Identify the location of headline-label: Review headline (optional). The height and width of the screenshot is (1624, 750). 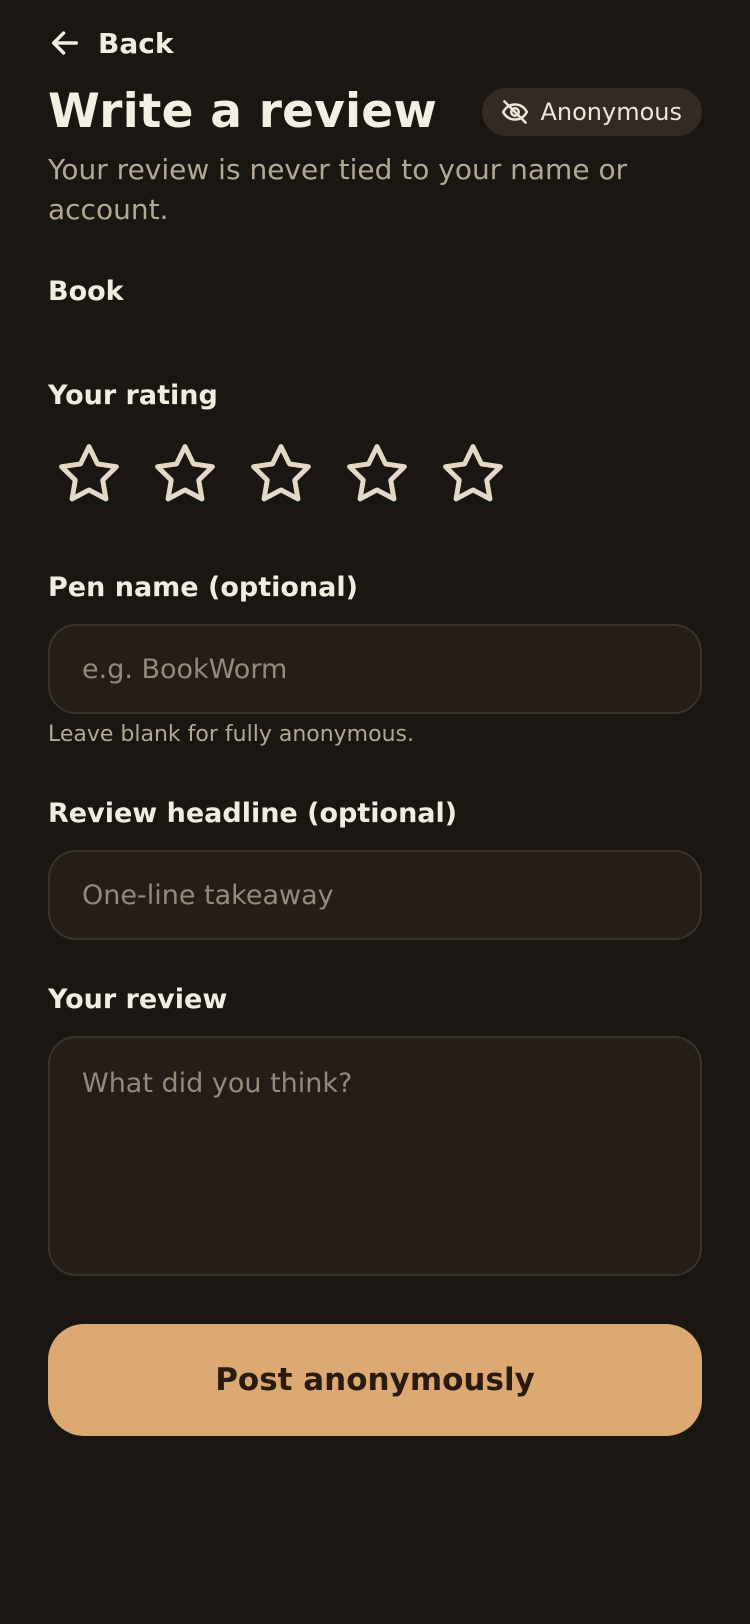
(253, 813).